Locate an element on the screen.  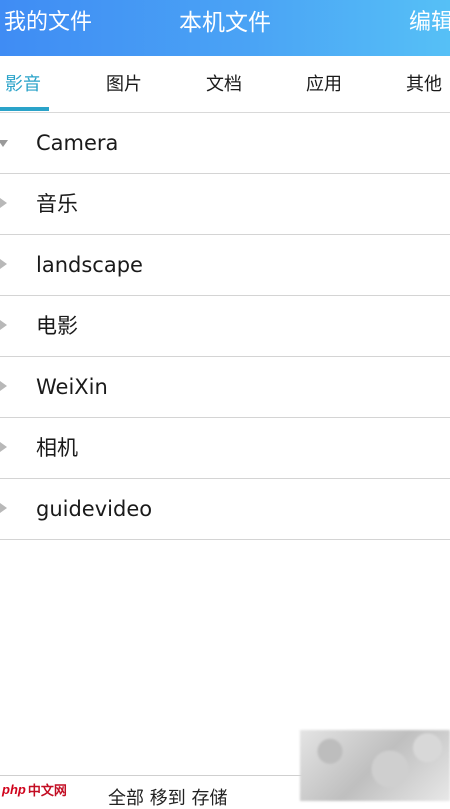
folder-row-landscape: landscape is located at coordinates (225, 265).